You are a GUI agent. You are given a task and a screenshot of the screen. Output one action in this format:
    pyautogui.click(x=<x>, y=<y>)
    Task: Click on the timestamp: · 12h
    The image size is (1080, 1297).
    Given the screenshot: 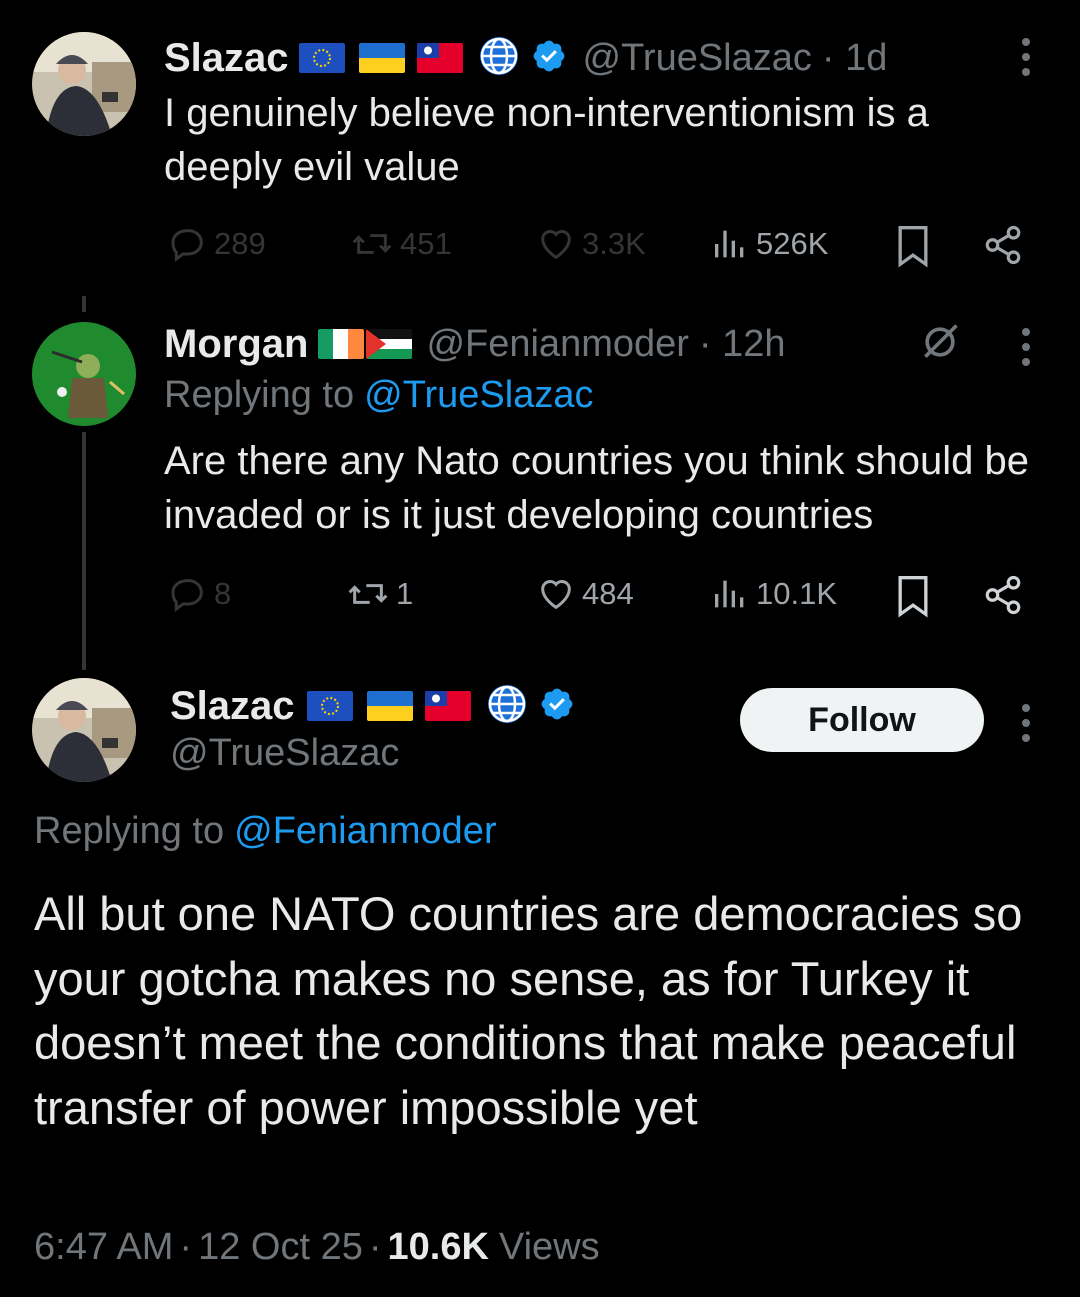 What is the action you would take?
    pyautogui.click(x=742, y=344)
    